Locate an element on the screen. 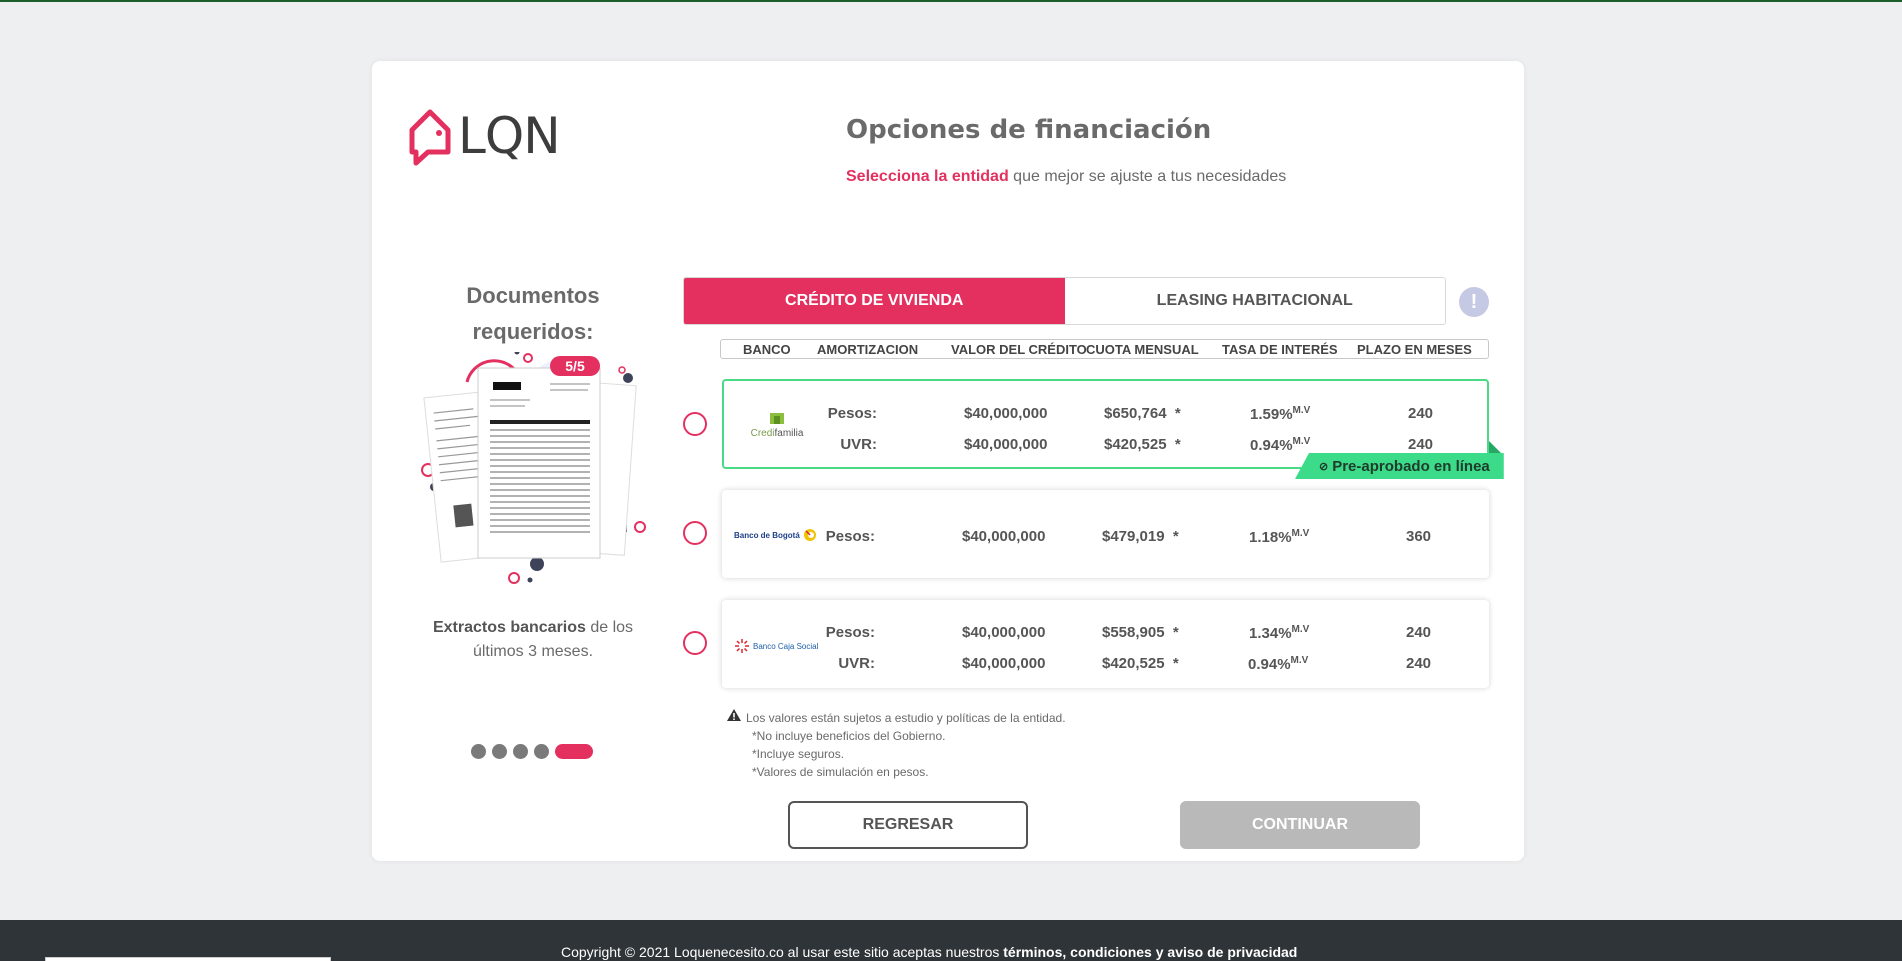  col-plazo-meses: PLAZO EN MESES is located at coordinates (1414, 349).